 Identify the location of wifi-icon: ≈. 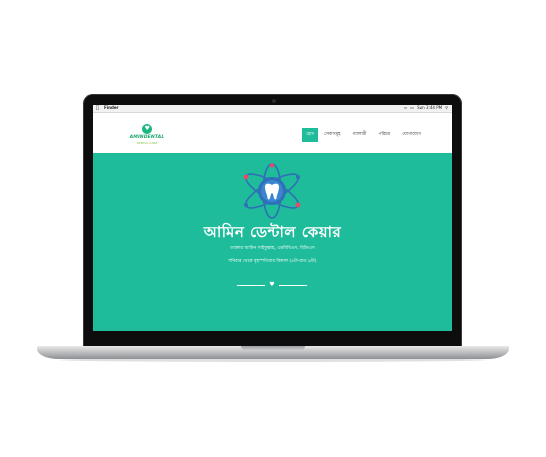
(405, 108).